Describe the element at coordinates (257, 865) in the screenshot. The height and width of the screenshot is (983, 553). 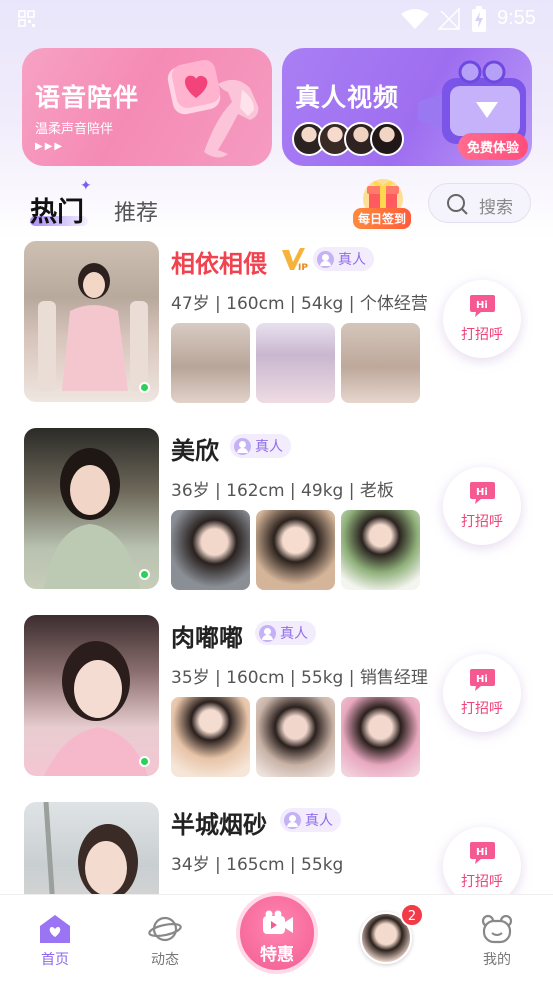
I see `profile-info: 34岁 | 165cm | 55kg` at that location.